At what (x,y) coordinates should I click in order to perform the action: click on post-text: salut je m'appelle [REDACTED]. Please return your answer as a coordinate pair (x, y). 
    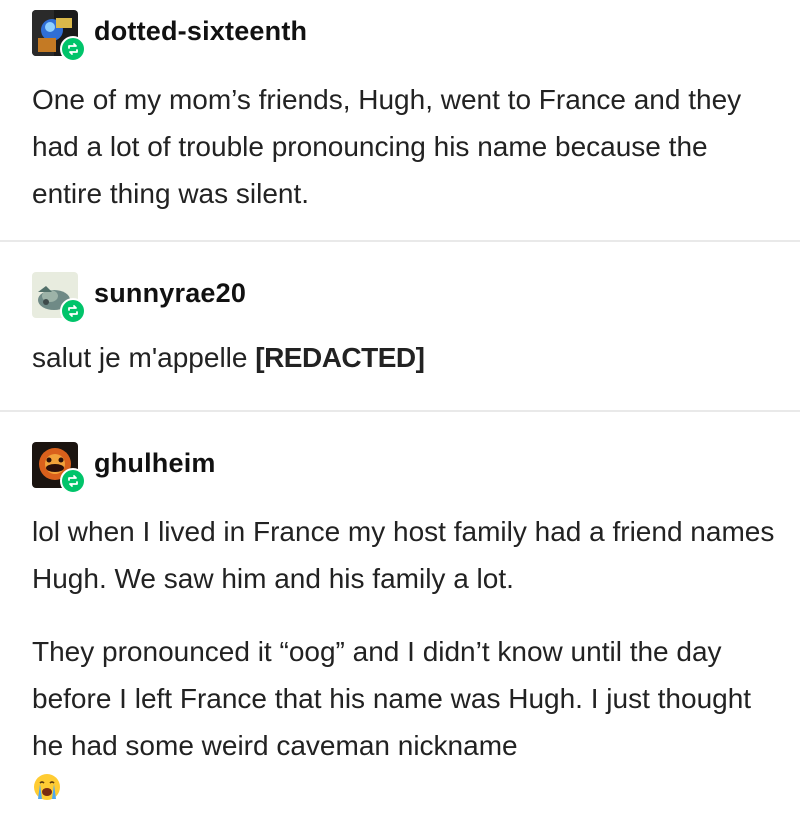
    Looking at the image, I should click on (407, 357).